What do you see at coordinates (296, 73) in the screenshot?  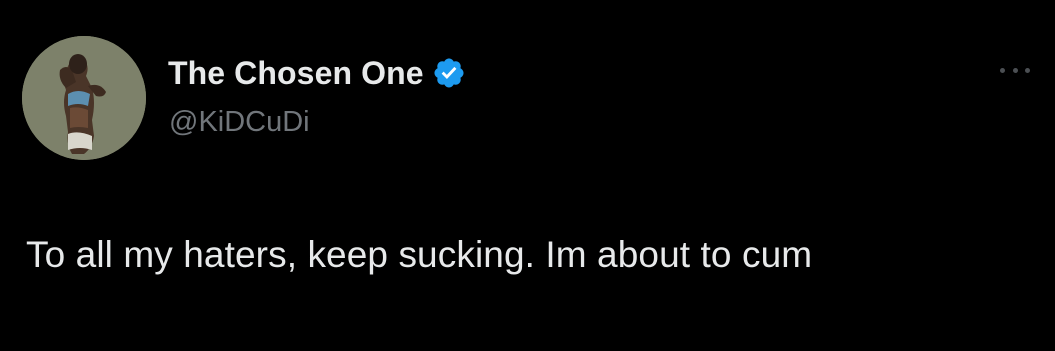 I see `display-name: The Chosen One` at bounding box center [296, 73].